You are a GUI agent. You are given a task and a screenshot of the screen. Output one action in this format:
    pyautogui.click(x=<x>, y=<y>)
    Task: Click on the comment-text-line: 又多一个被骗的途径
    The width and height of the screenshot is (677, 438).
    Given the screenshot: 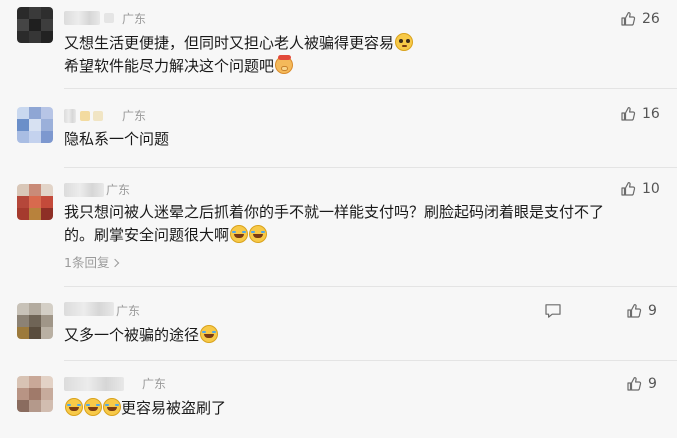 What is the action you would take?
    pyautogui.click(x=132, y=335)
    